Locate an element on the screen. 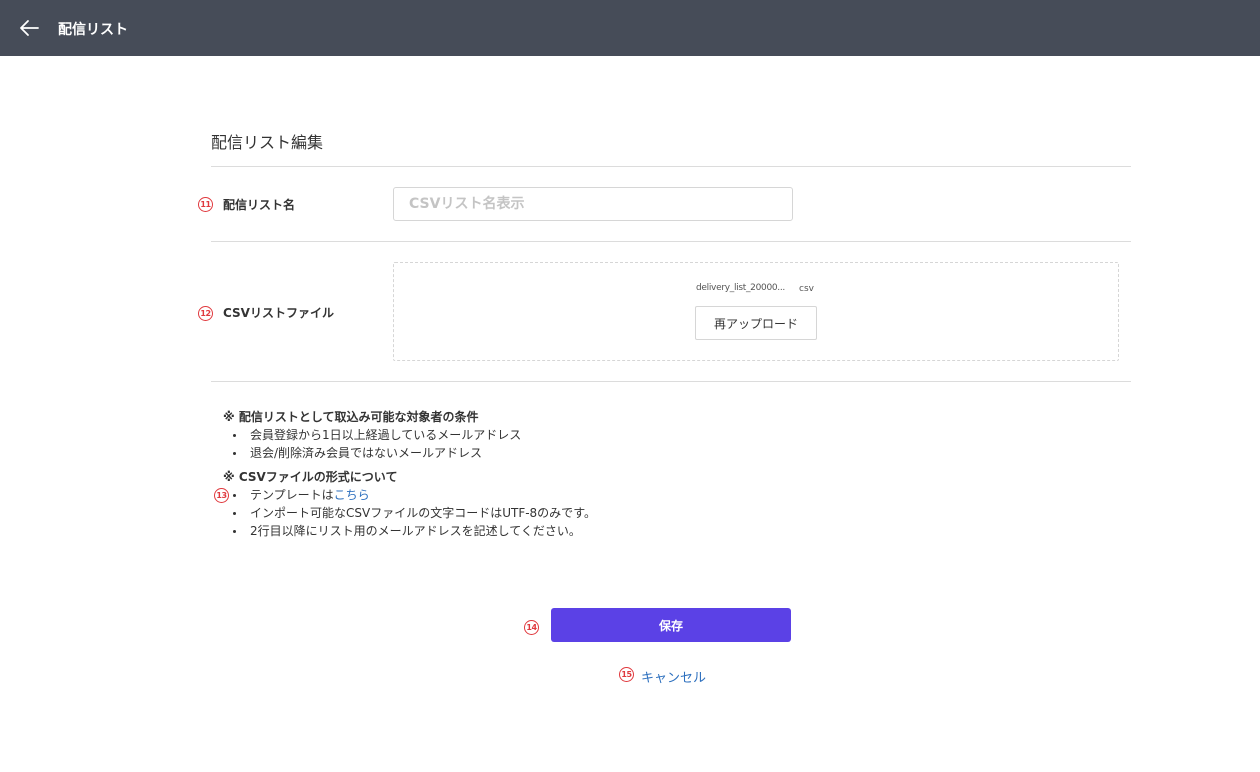 The image size is (1260, 772). template-link: こちら is located at coordinates (352, 495).